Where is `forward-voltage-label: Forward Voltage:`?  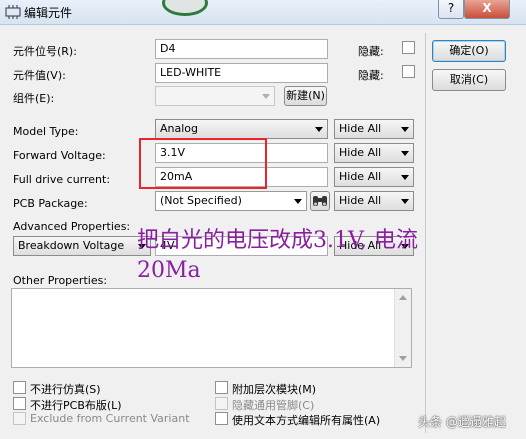
forward-voltage-label: Forward Voltage: is located at coordinates (59, 155).